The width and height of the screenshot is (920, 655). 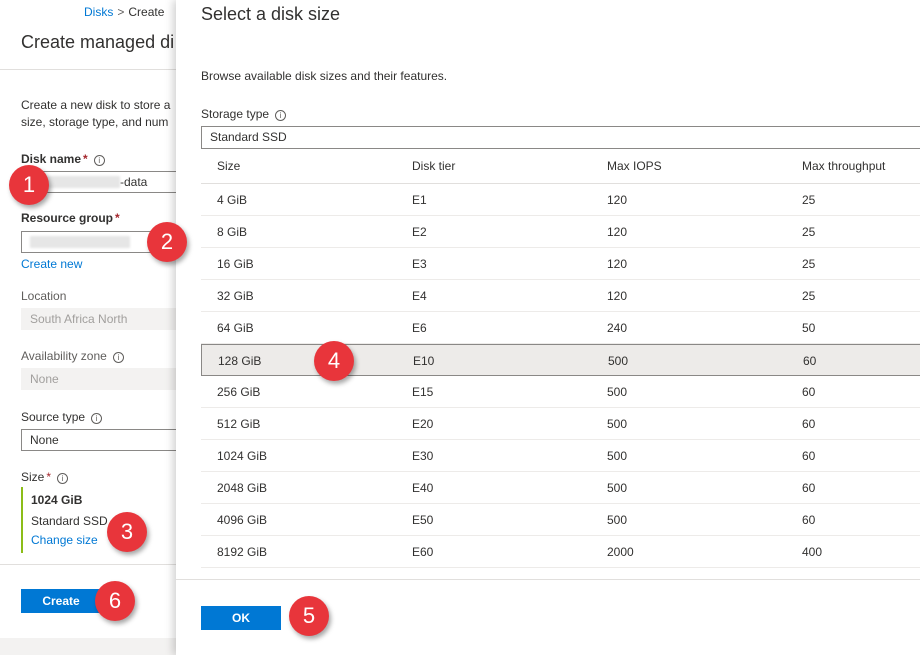 I want to click on source-type-label: Source type i, so click(x=62, y=417).